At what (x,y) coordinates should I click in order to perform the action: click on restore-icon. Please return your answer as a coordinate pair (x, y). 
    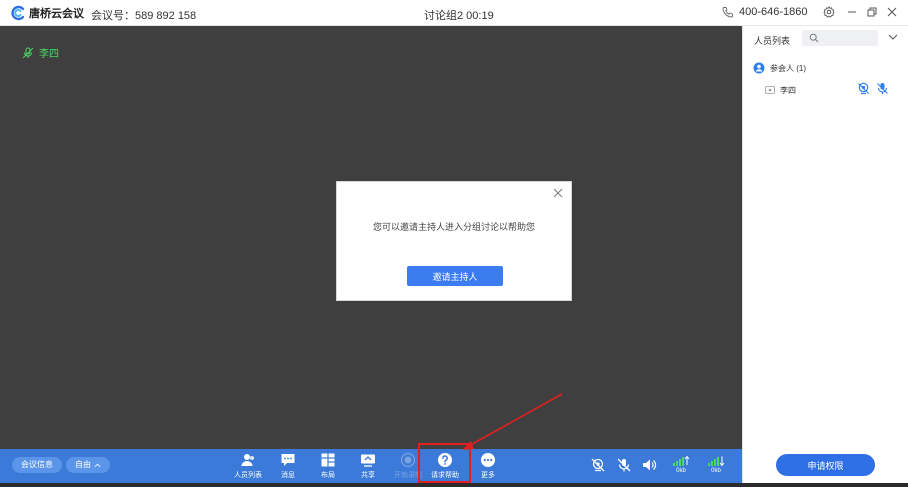
    Looking at the image, I should click on (872, 12).